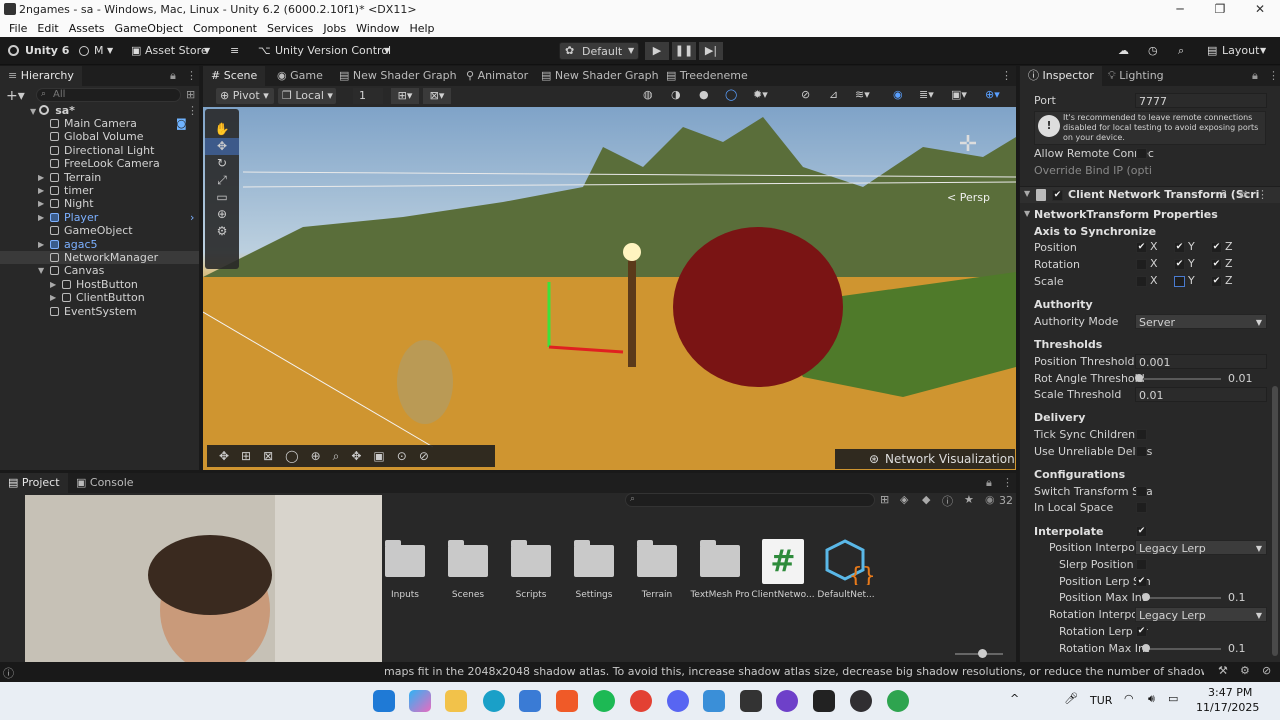 Image resolution: width=1280 pixels, height=720 pixels. What do you see at coordinates (99, 297) in the screenshot?
I see `hierarchy-item: ▶ ClientButton` at bounding box center [99, 297].